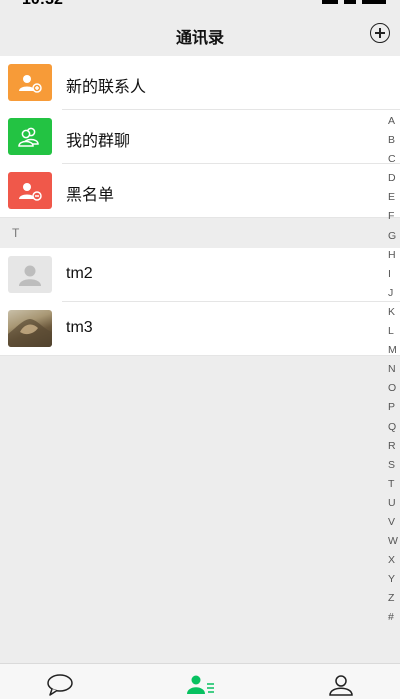 The height and width of the screenshot is (699, 400). I want to click on index-letter: G, so click(394, 236).